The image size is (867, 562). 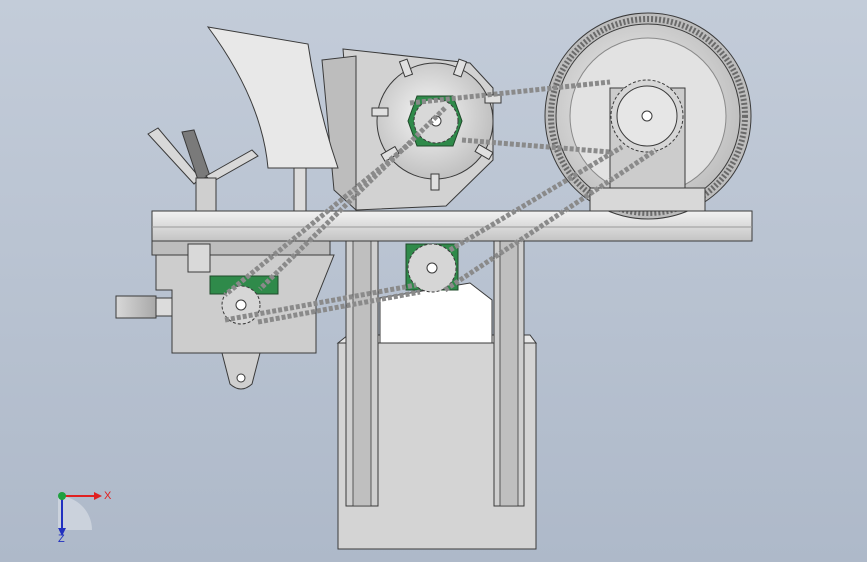 I want to click on drive-sprocket-top, so click(x=647, y=116).